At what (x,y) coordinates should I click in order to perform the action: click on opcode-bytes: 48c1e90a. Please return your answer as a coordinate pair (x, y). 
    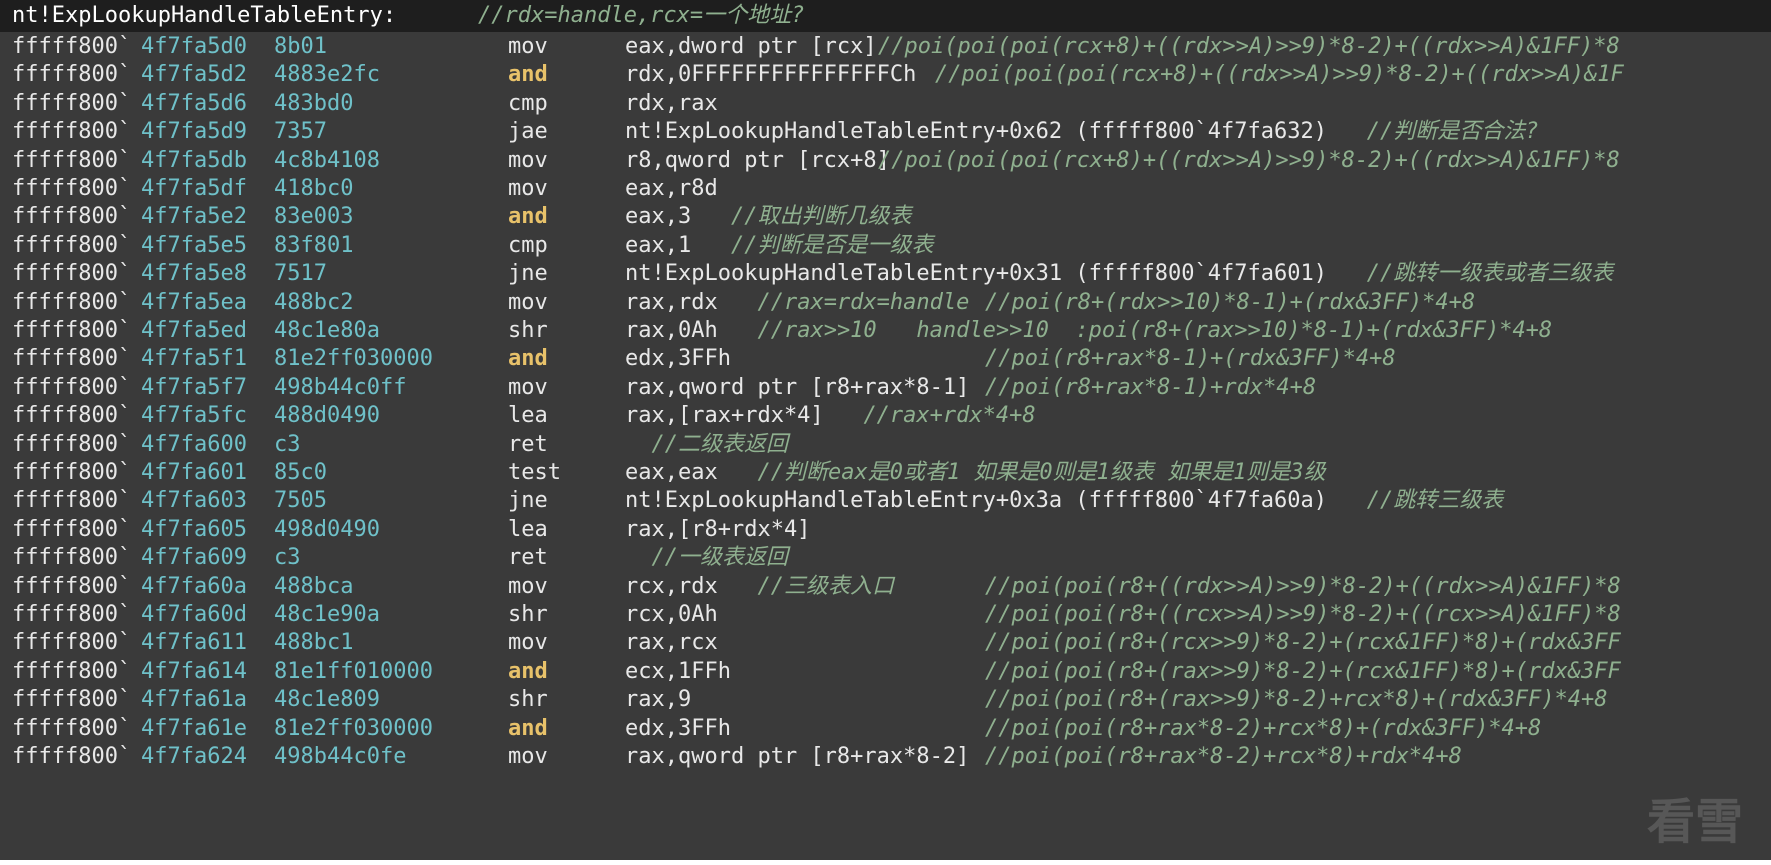
    Looking at the image, I should click on (327, 614).